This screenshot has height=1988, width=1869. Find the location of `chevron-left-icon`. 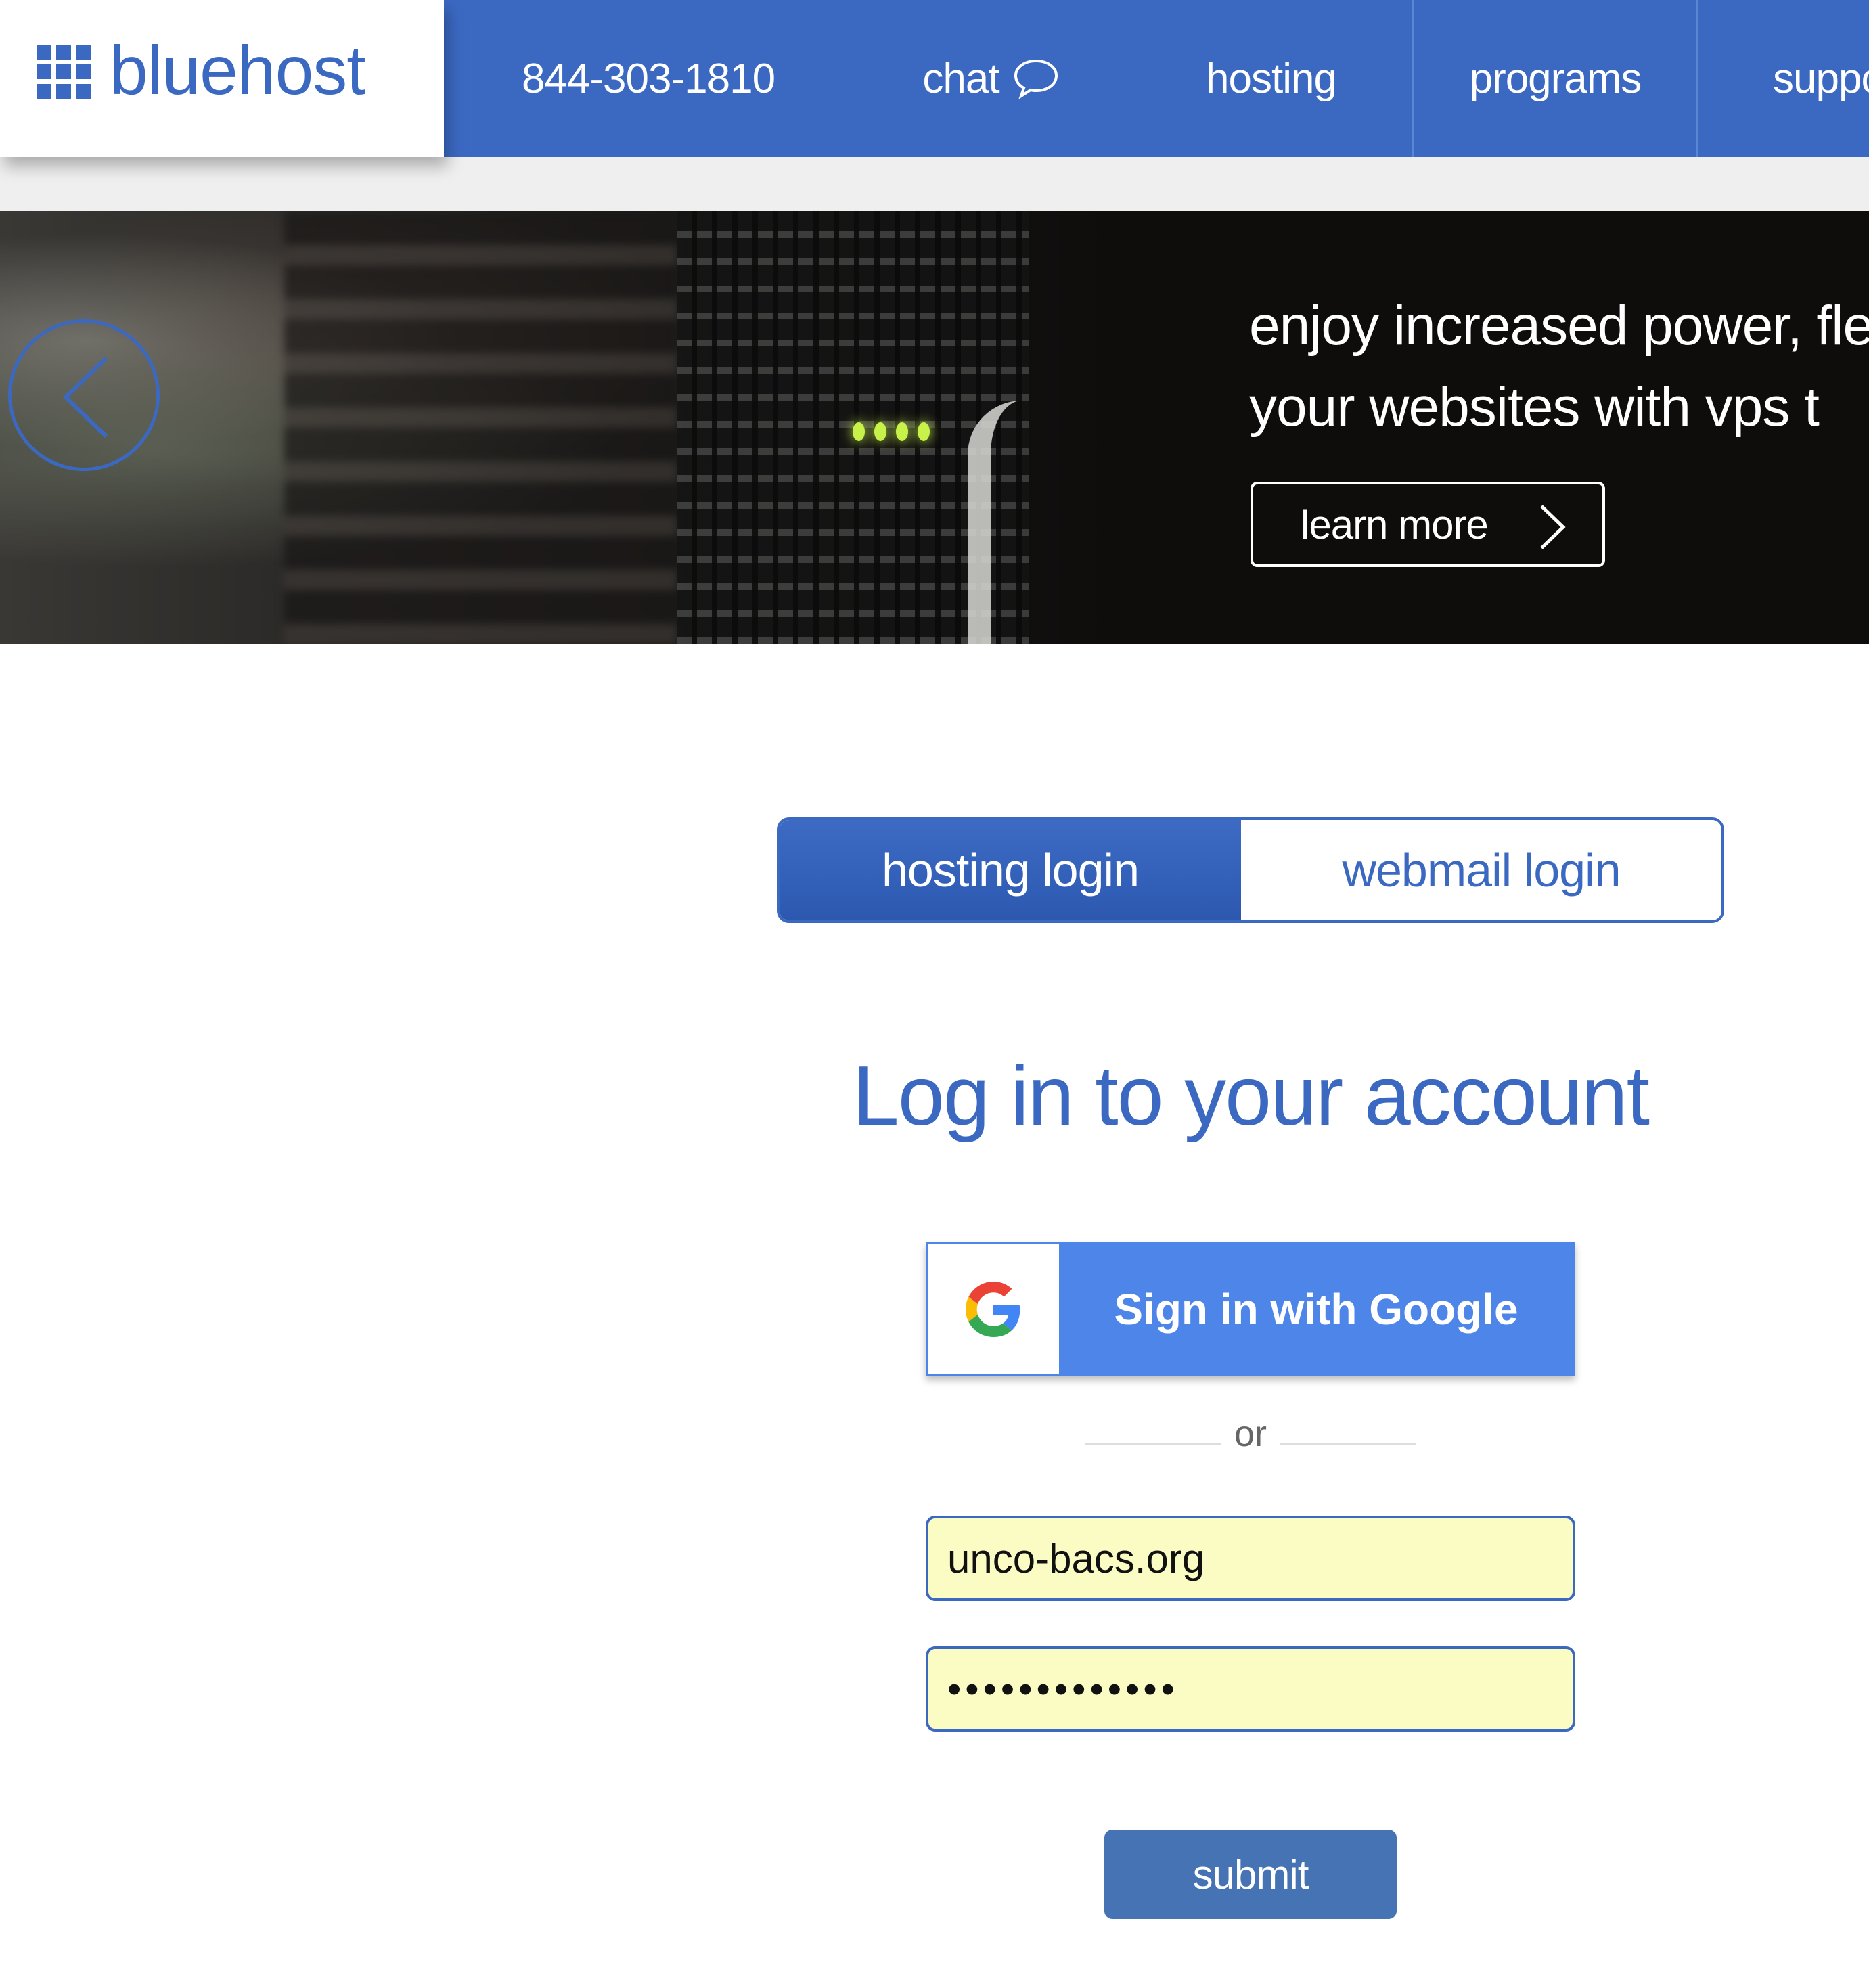

chevron-left-icon is located at coordinates (85, 397).